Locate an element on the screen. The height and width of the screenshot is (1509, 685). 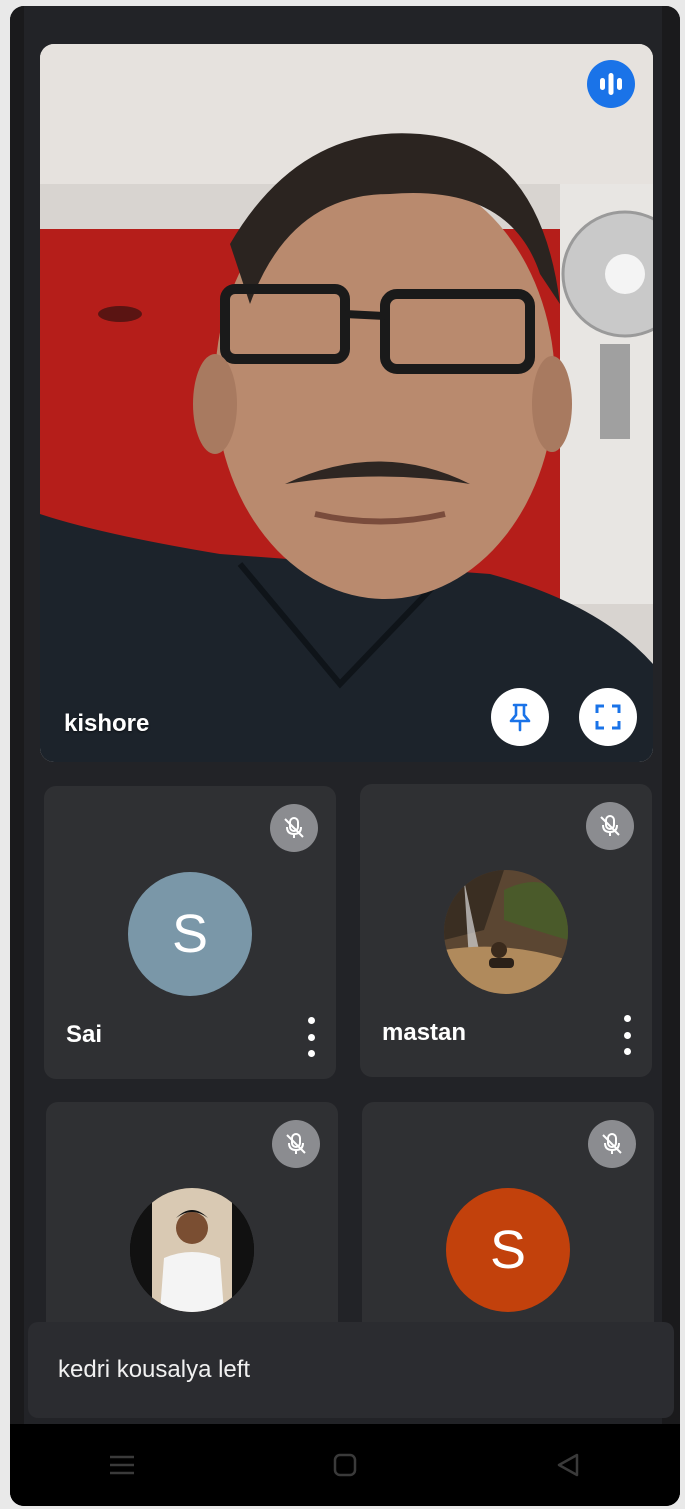
participant-tile is located at coordinates (192, 1222).